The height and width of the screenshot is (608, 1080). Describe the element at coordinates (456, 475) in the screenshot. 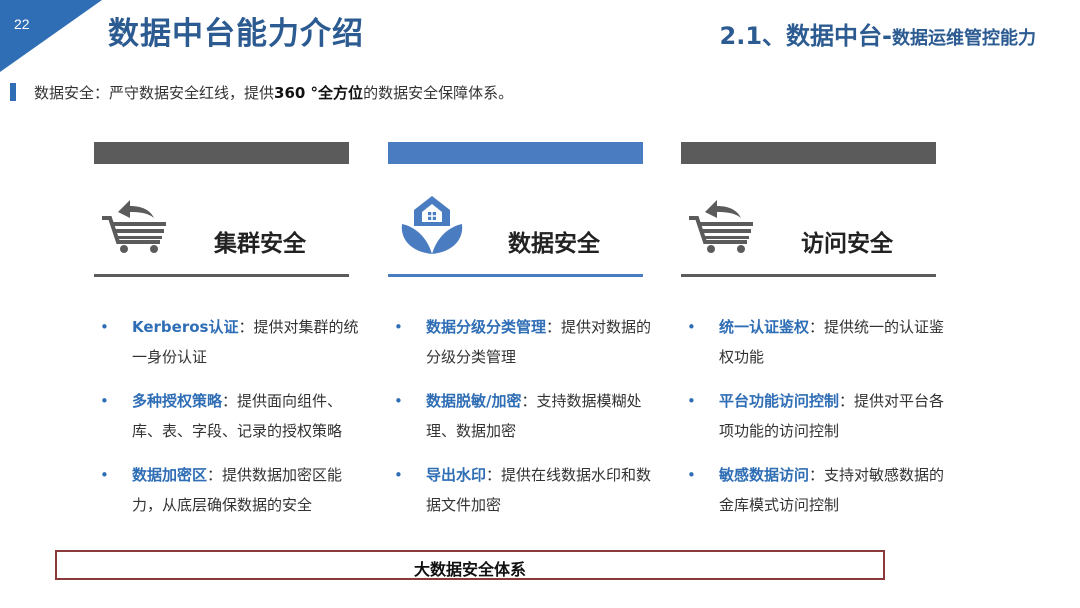

I see `item-keyword: 导出水印` at that location.